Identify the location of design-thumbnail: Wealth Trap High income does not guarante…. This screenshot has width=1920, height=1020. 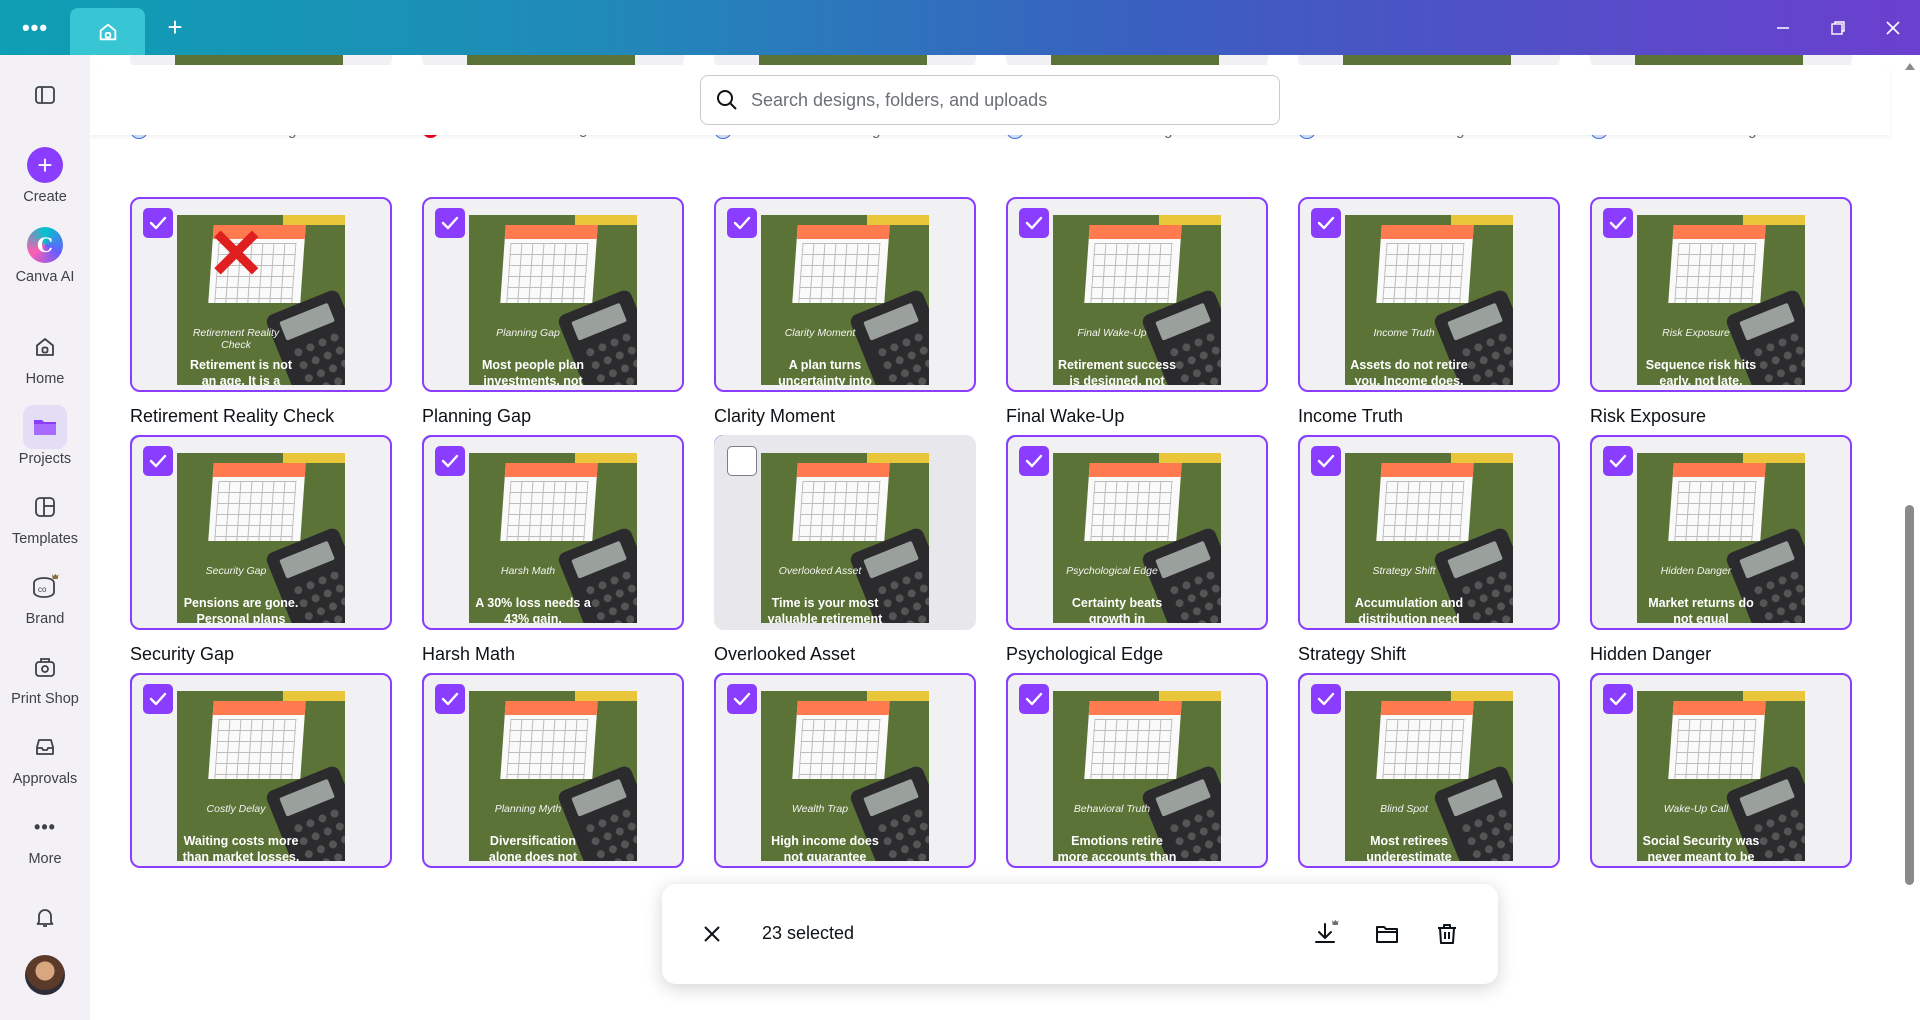
(845, 776).